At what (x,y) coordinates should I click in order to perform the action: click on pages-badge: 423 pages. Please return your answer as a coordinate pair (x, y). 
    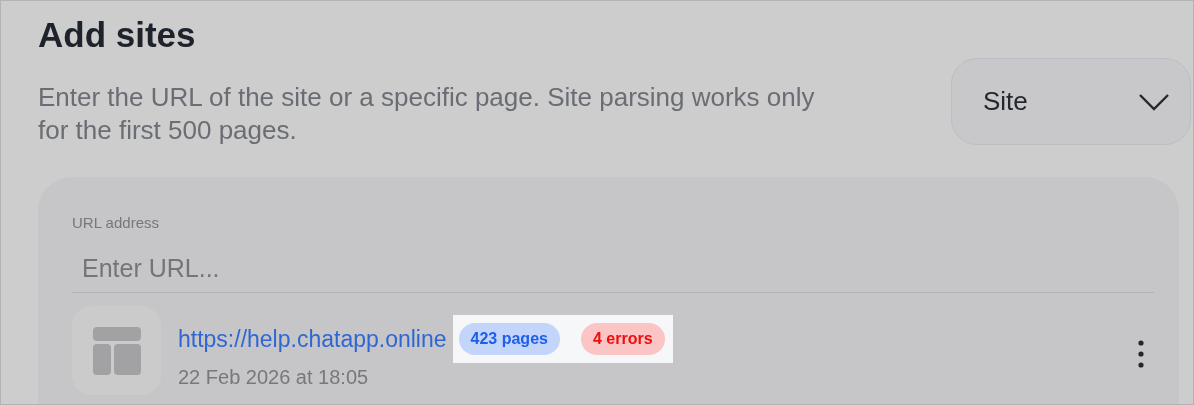
    Looking at the image, I should click on (509, 339).